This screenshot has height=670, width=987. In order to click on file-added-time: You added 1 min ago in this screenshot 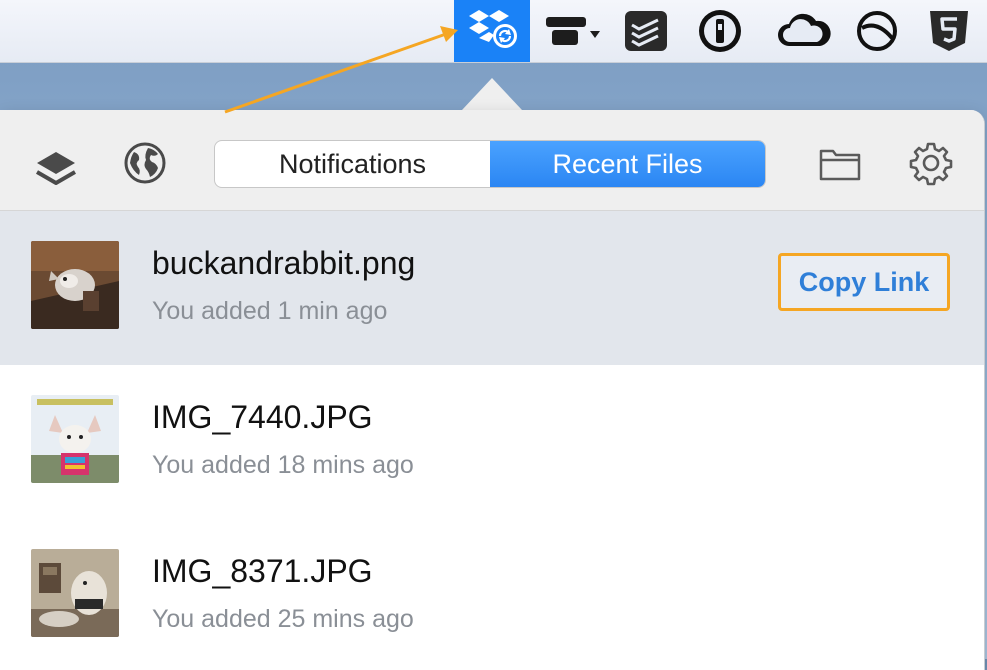, I will do `click(270, 311)`.